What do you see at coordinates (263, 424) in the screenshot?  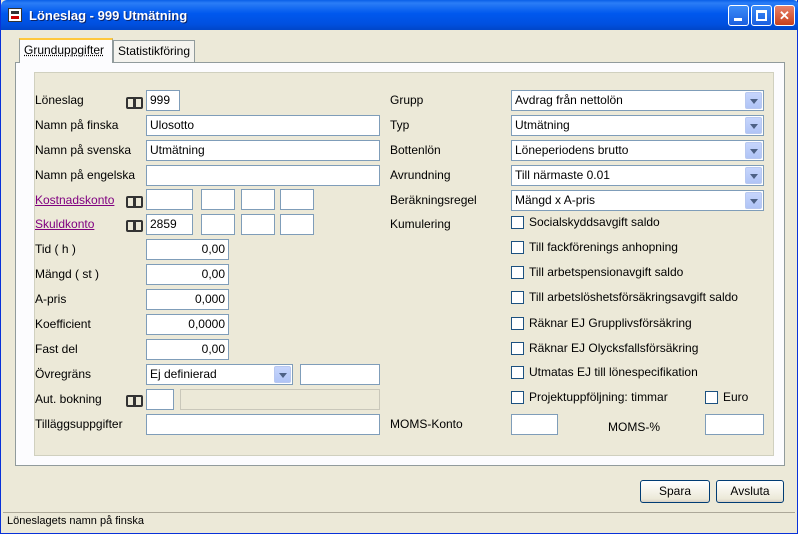 I see `tillaggsuppgifter-field` at bounding box center [263, 424].